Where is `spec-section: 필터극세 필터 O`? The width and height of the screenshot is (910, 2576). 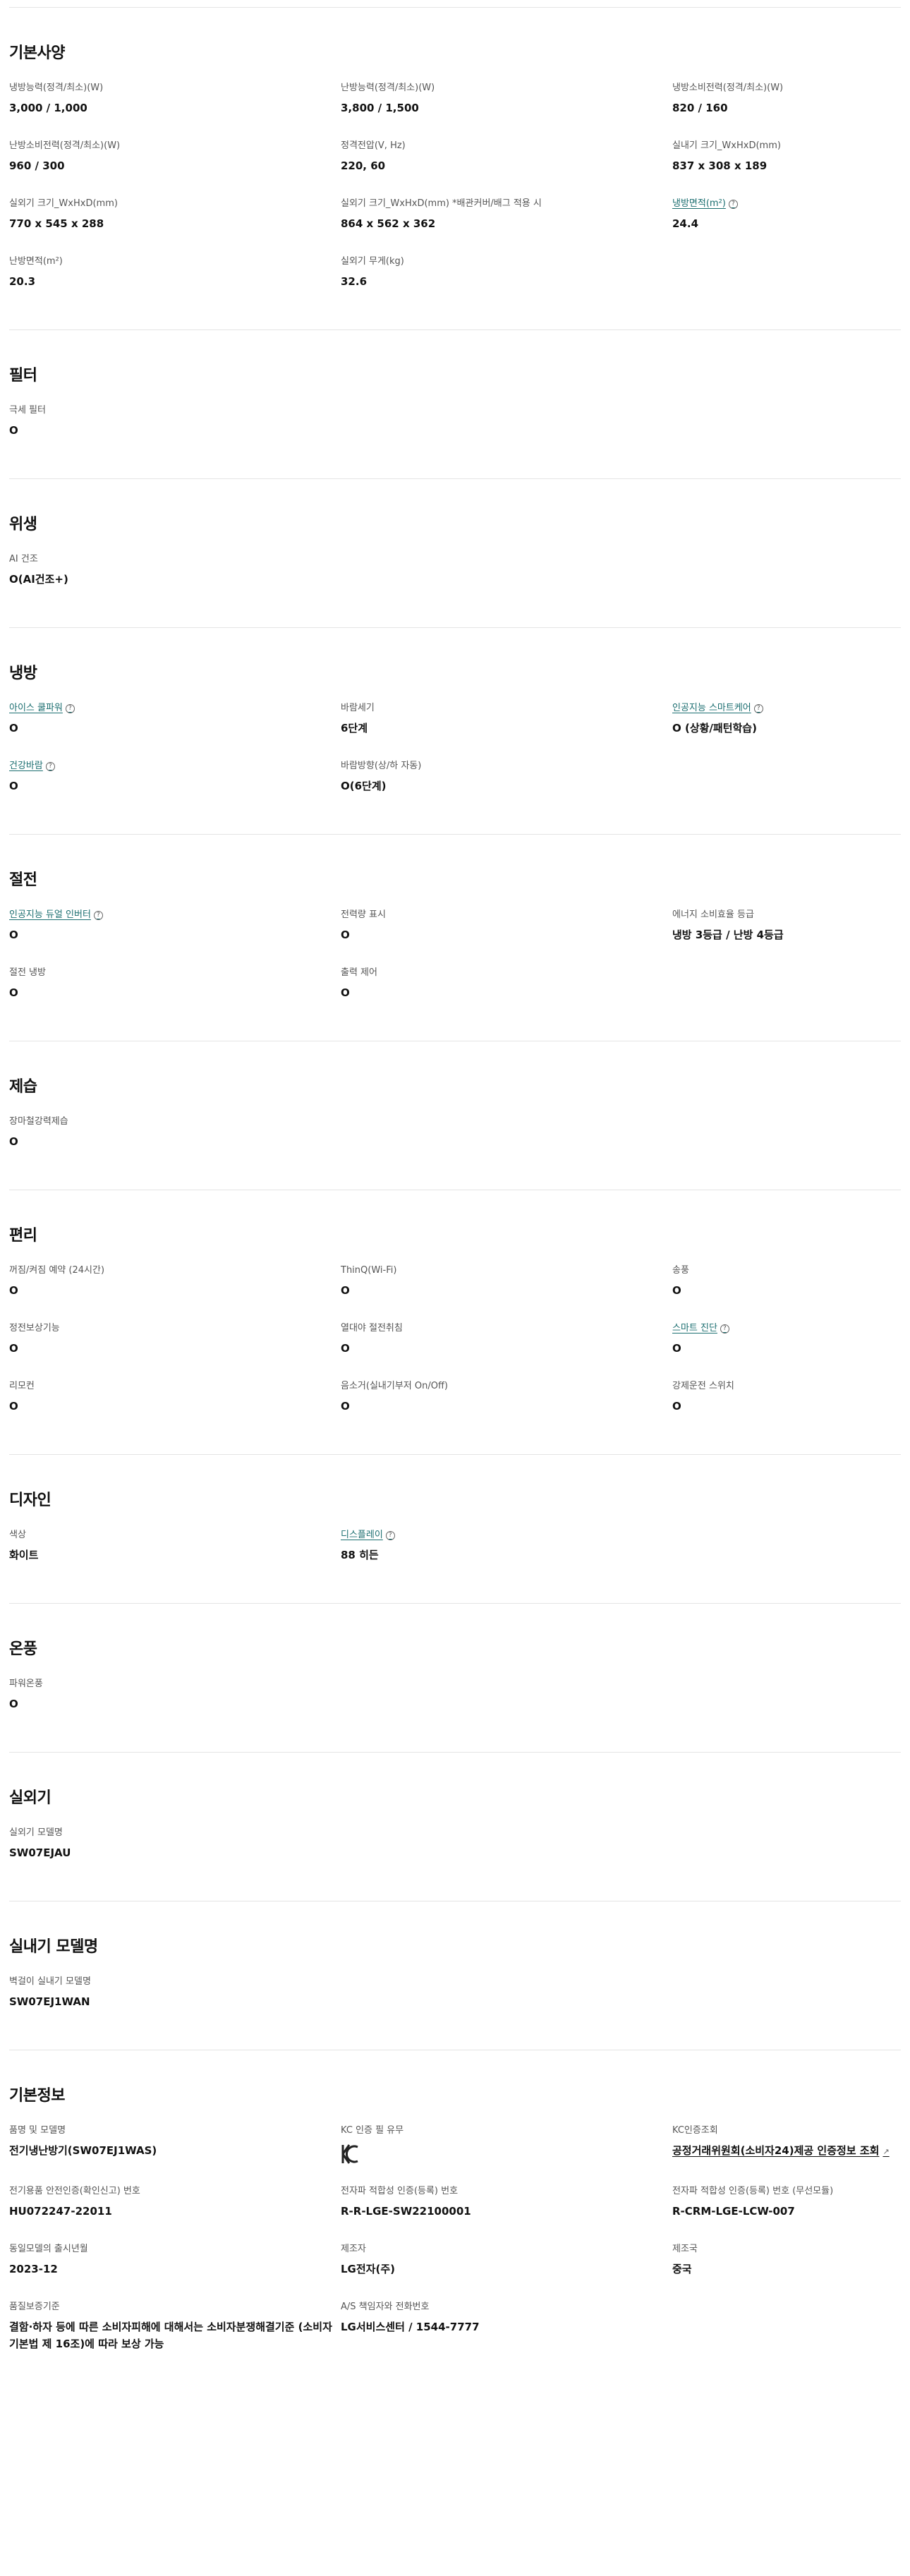
spec-section: 필터극세 필터 O is located at coordinates (455, 405).